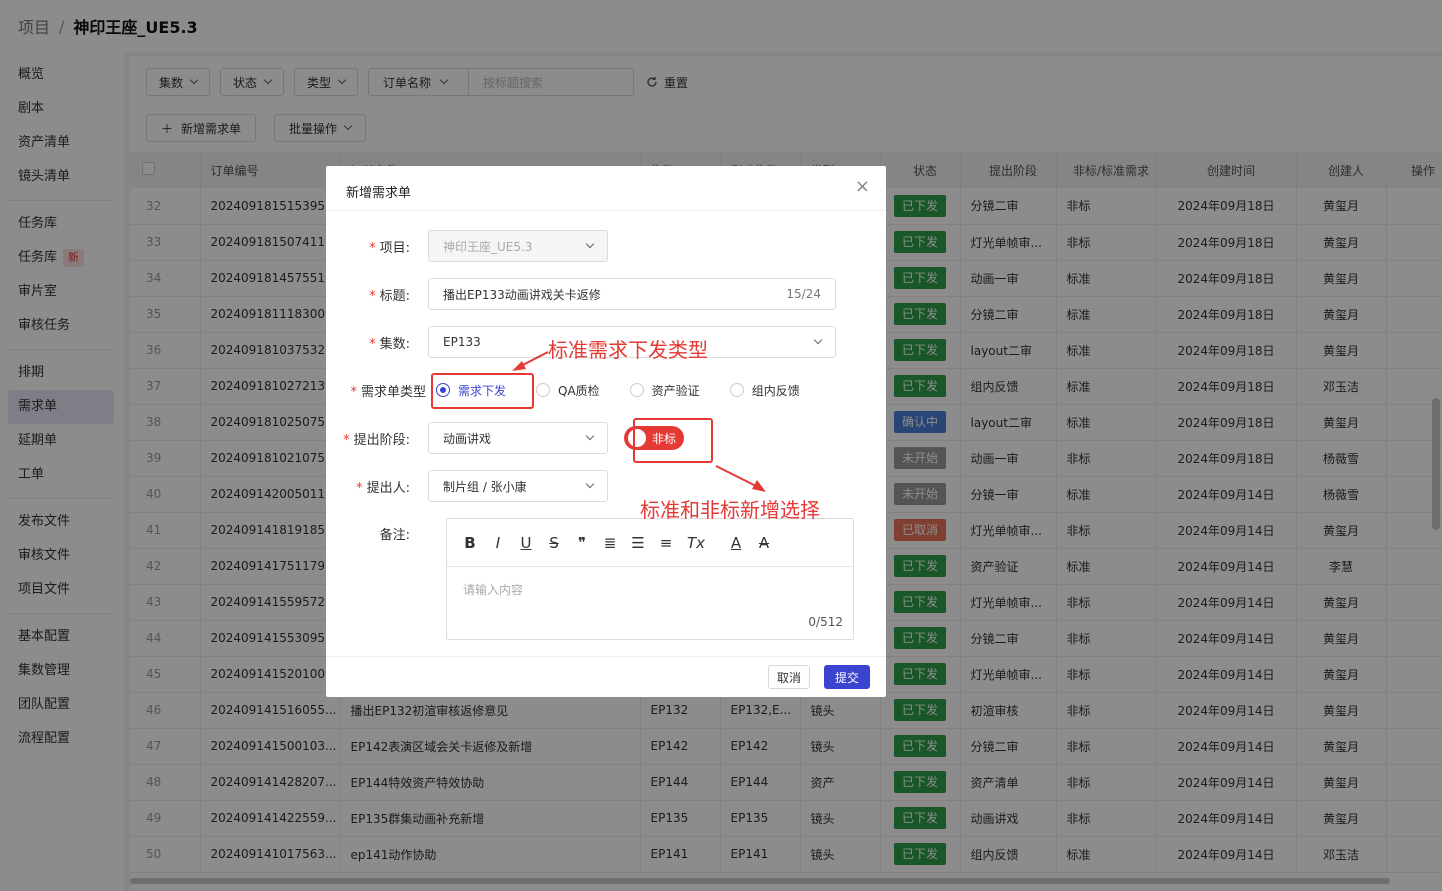  What do you see at coordinates (628, 350) in the screenshot?
I see `annotation-type: 标准需求下发类型` at bounding box center [628, 350].